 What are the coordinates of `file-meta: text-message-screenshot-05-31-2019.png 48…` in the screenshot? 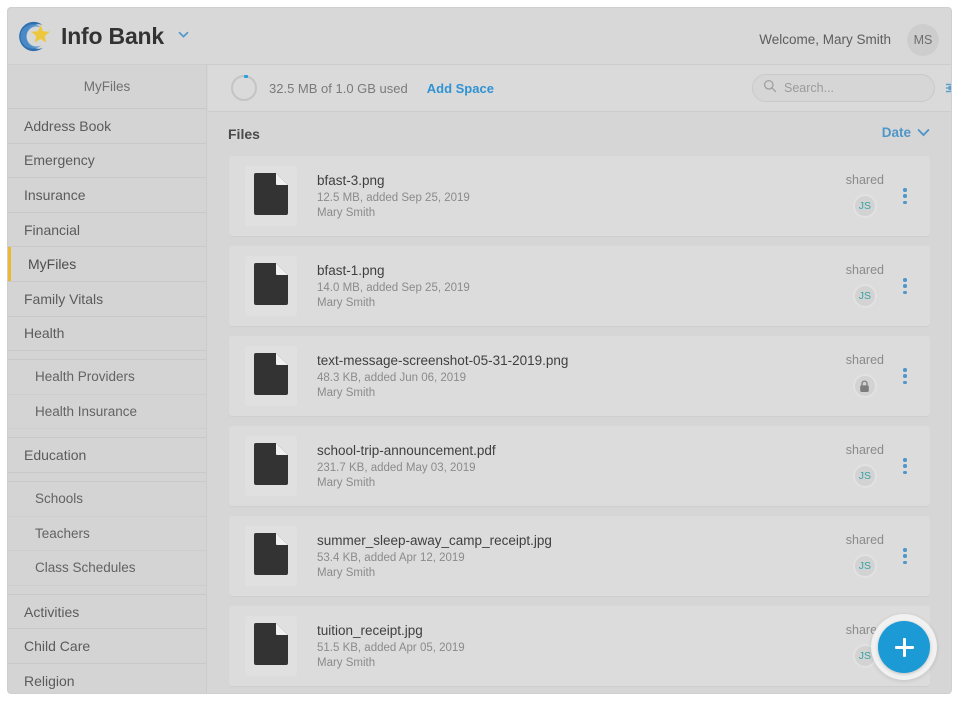 It's located at (442, 376).